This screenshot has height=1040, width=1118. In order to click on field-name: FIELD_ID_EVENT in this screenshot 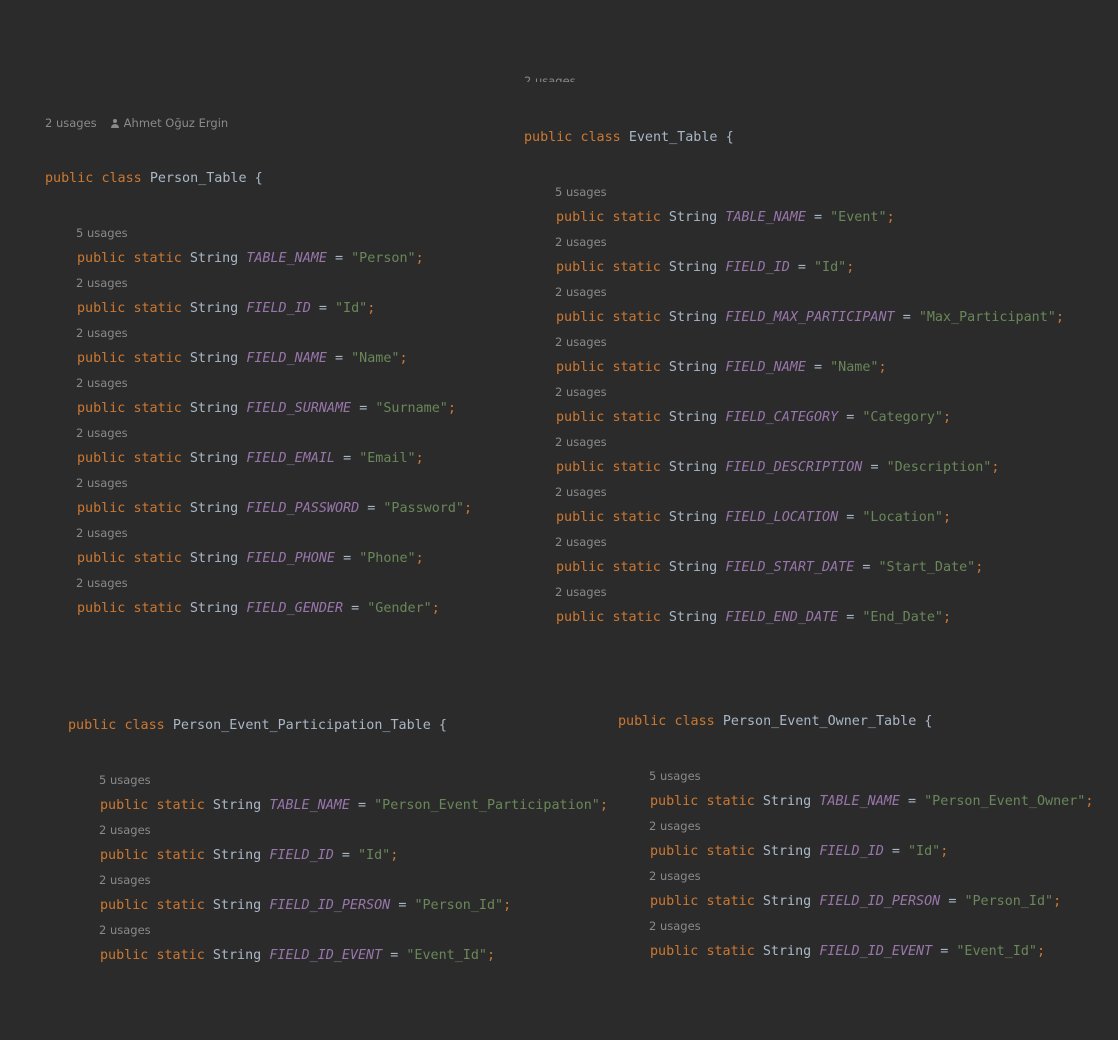, I will do `click(325, 955)`.